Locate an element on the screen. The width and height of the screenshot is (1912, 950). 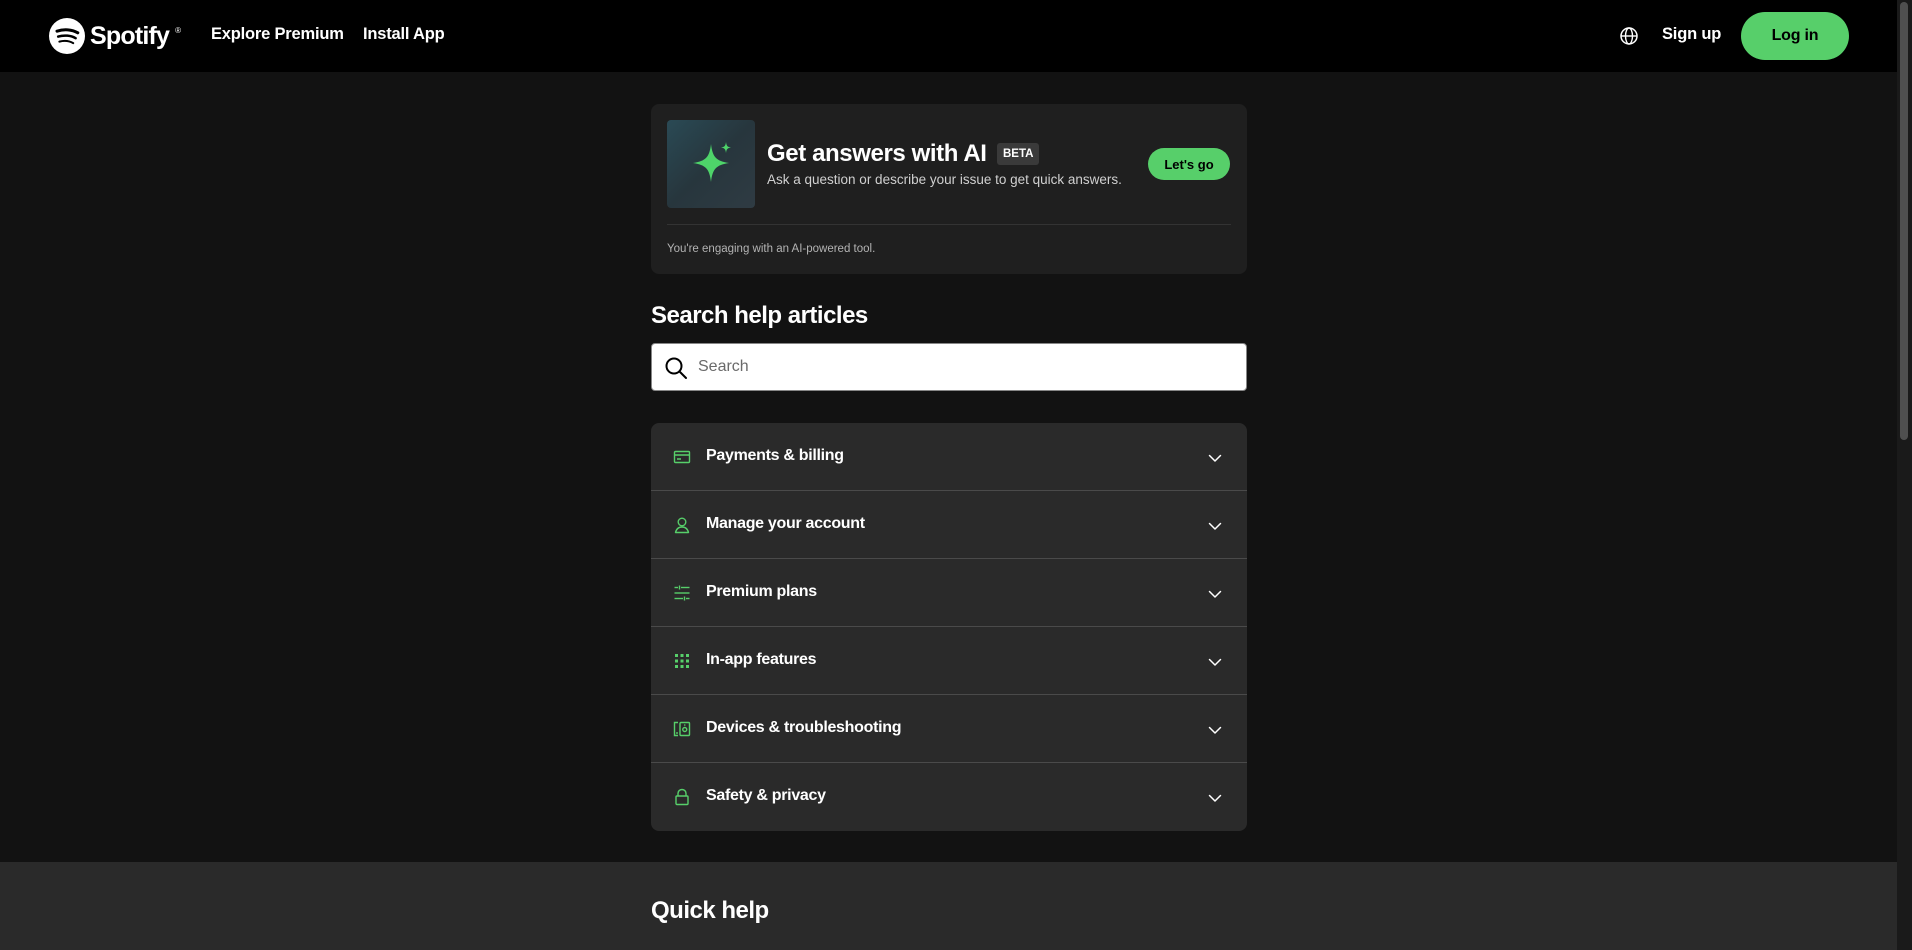
logo-registered-mark: ® is located at coordinates (178, 30).